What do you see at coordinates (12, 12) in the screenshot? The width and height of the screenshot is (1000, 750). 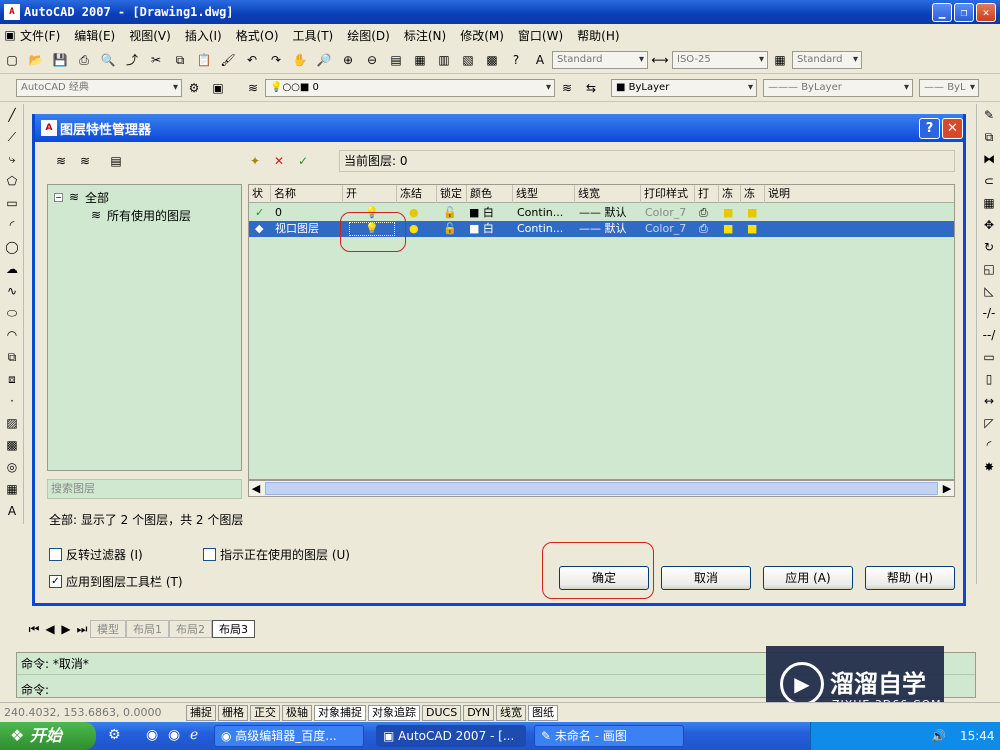 I see `autocad-app-icon: A` at bounding box center [12, 12].